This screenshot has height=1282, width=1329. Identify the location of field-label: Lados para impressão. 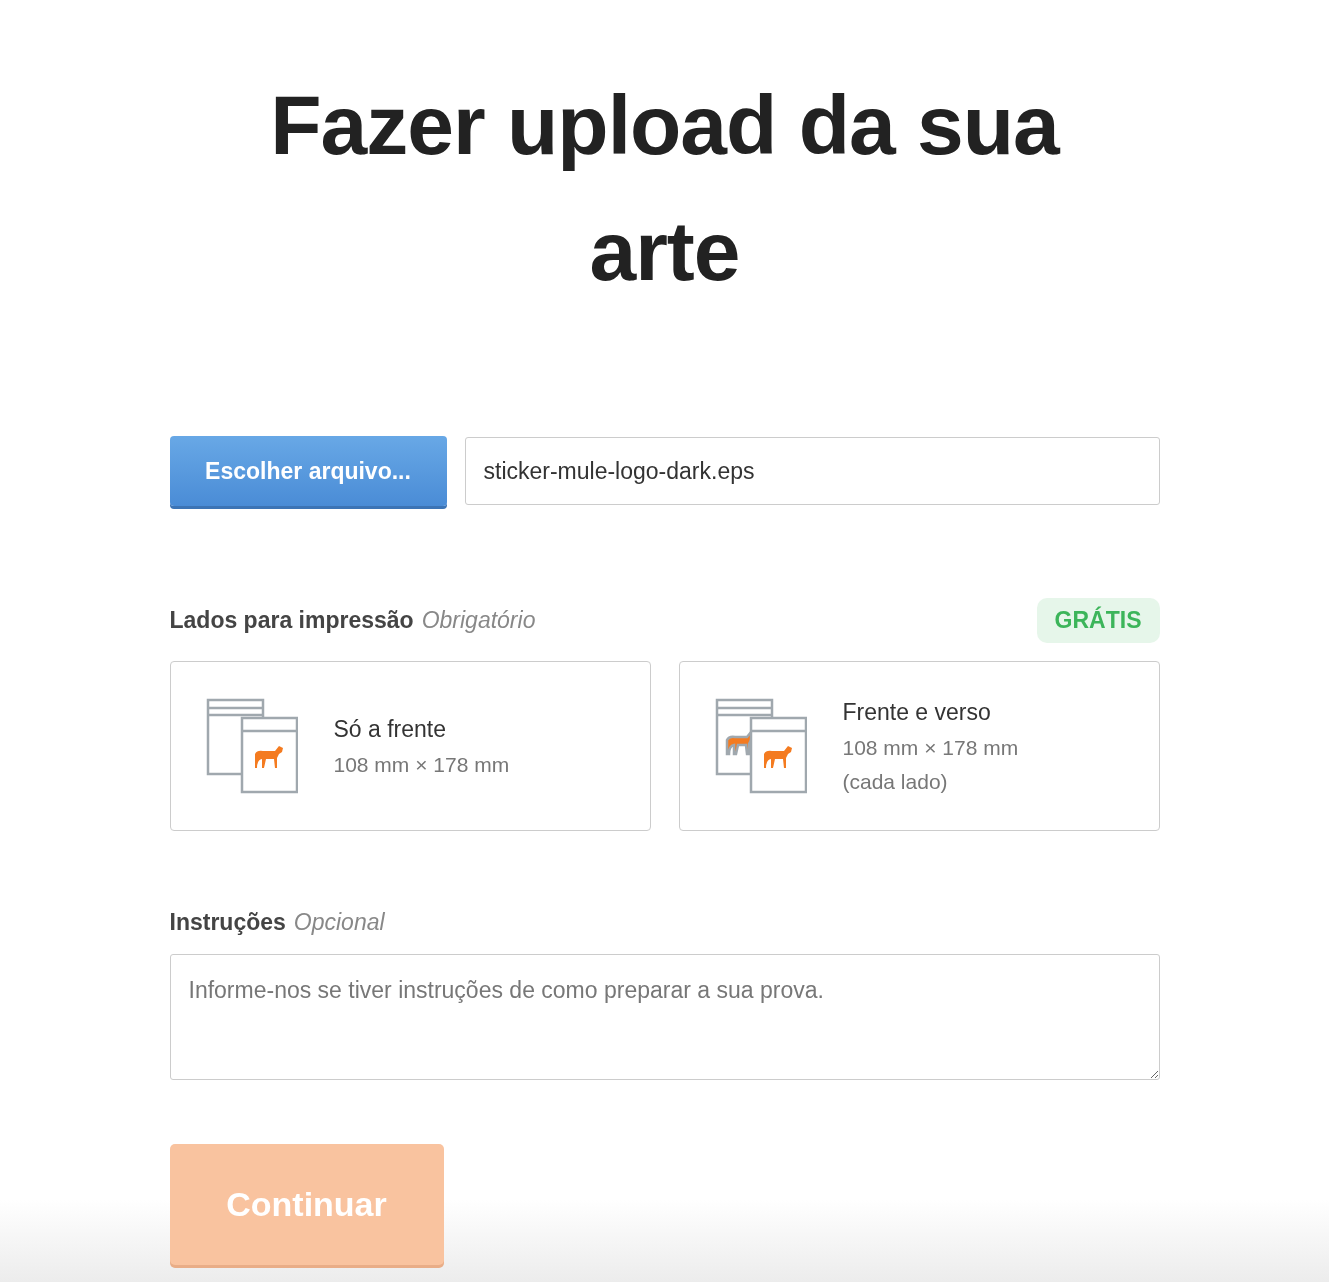
(291, 620).